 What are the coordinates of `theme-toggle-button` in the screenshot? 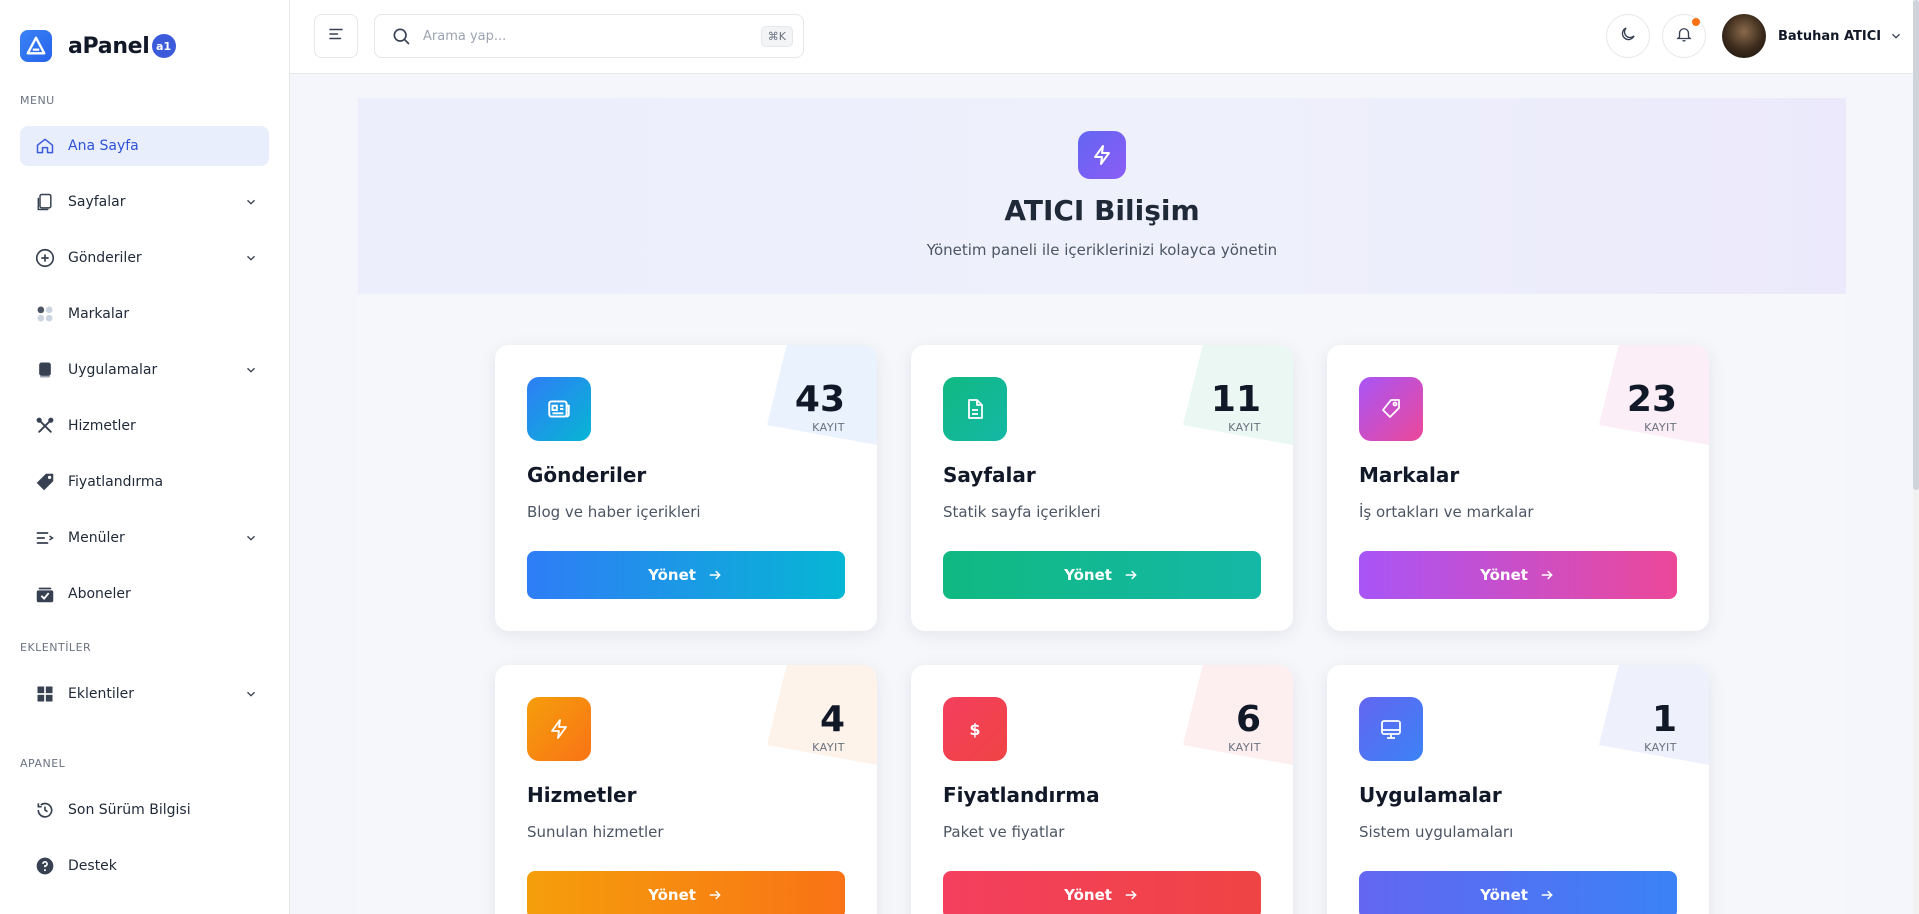 It's located at (1628, 36).